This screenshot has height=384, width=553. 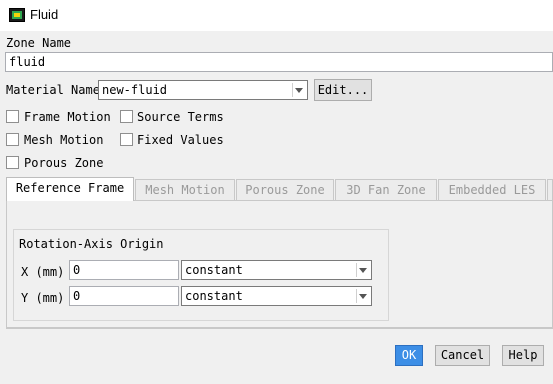 What do you see at coordinates (12, 139) in the screenshot?
I see `mesh-motion-checkbox` at bounding box center [12, 139].